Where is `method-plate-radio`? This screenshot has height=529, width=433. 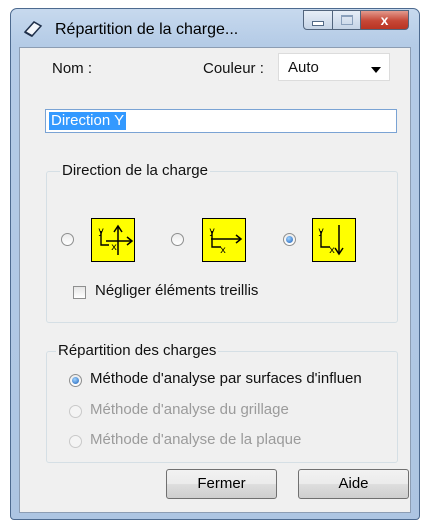
method-plate-radio is located at coordinates (75, 441).